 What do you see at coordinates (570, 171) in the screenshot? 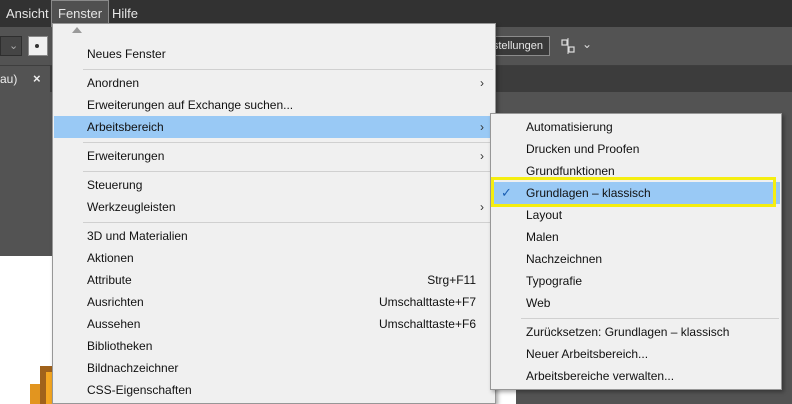
I see `submenu-item-label: Grundfunktionen` at bounding box center [570, 171].